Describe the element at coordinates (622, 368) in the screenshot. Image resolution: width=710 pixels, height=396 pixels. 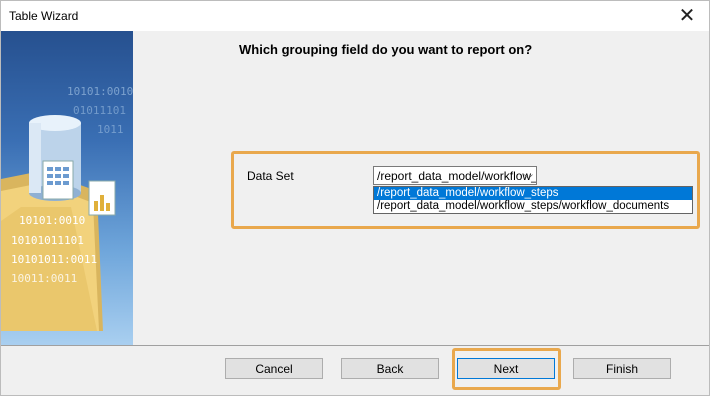
I see `finish-button: Finish` at that location.